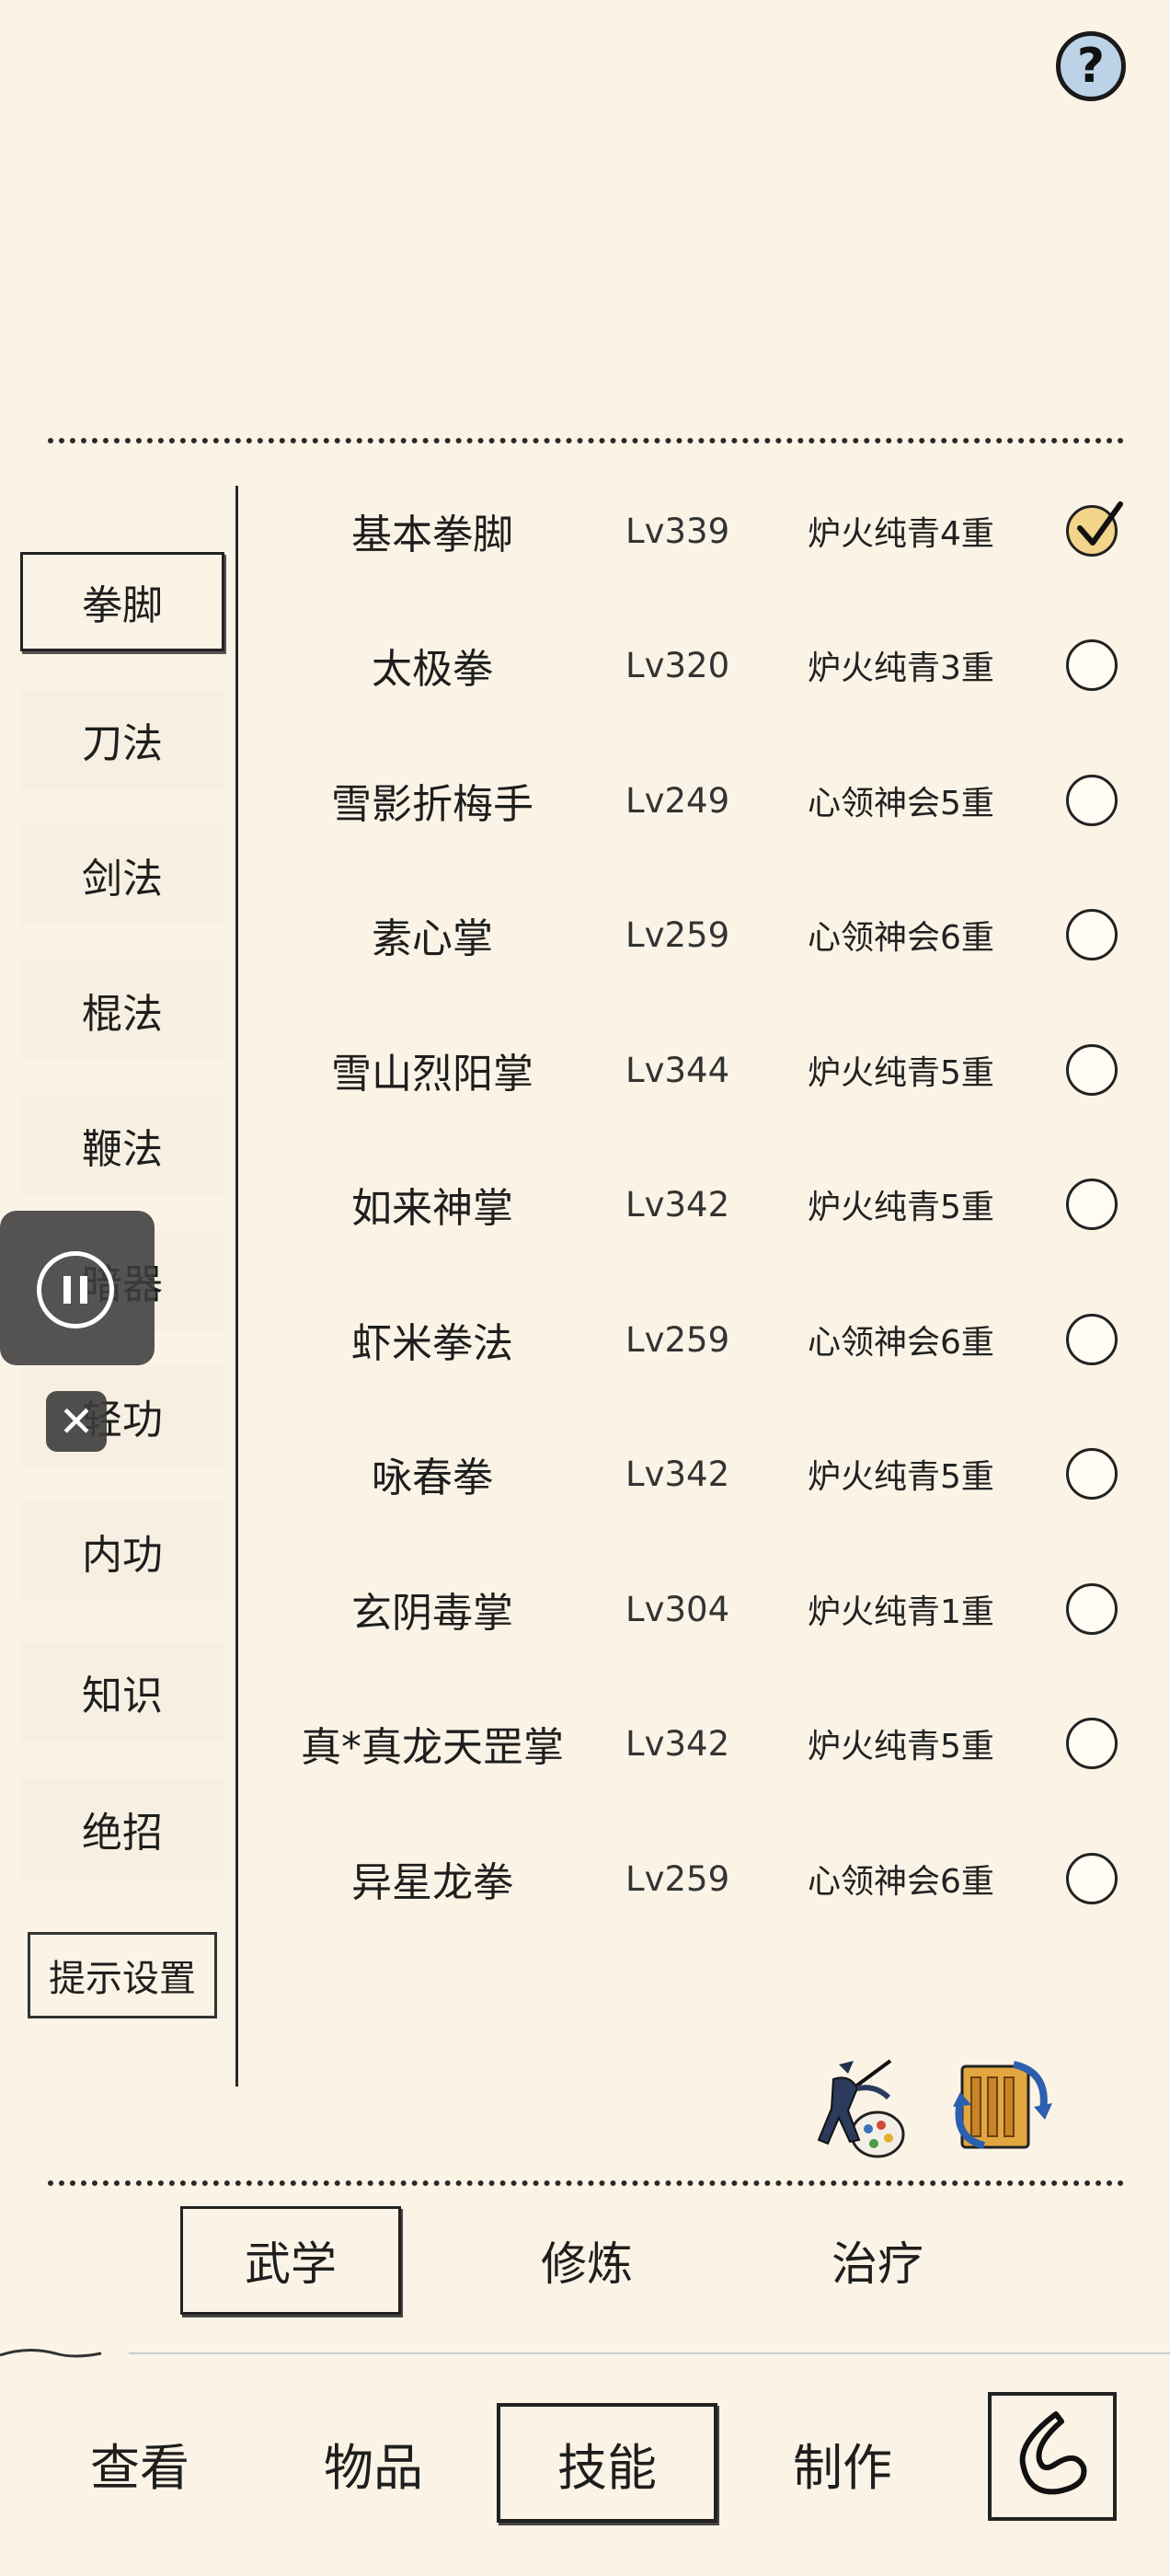 The height and width of the screenshot is (2576, 1170). What do you see at coordinates (432, 1613) in the screenshot?
I see `skill-name: 玄阴毒掌` at bounding box center [432, 1613].